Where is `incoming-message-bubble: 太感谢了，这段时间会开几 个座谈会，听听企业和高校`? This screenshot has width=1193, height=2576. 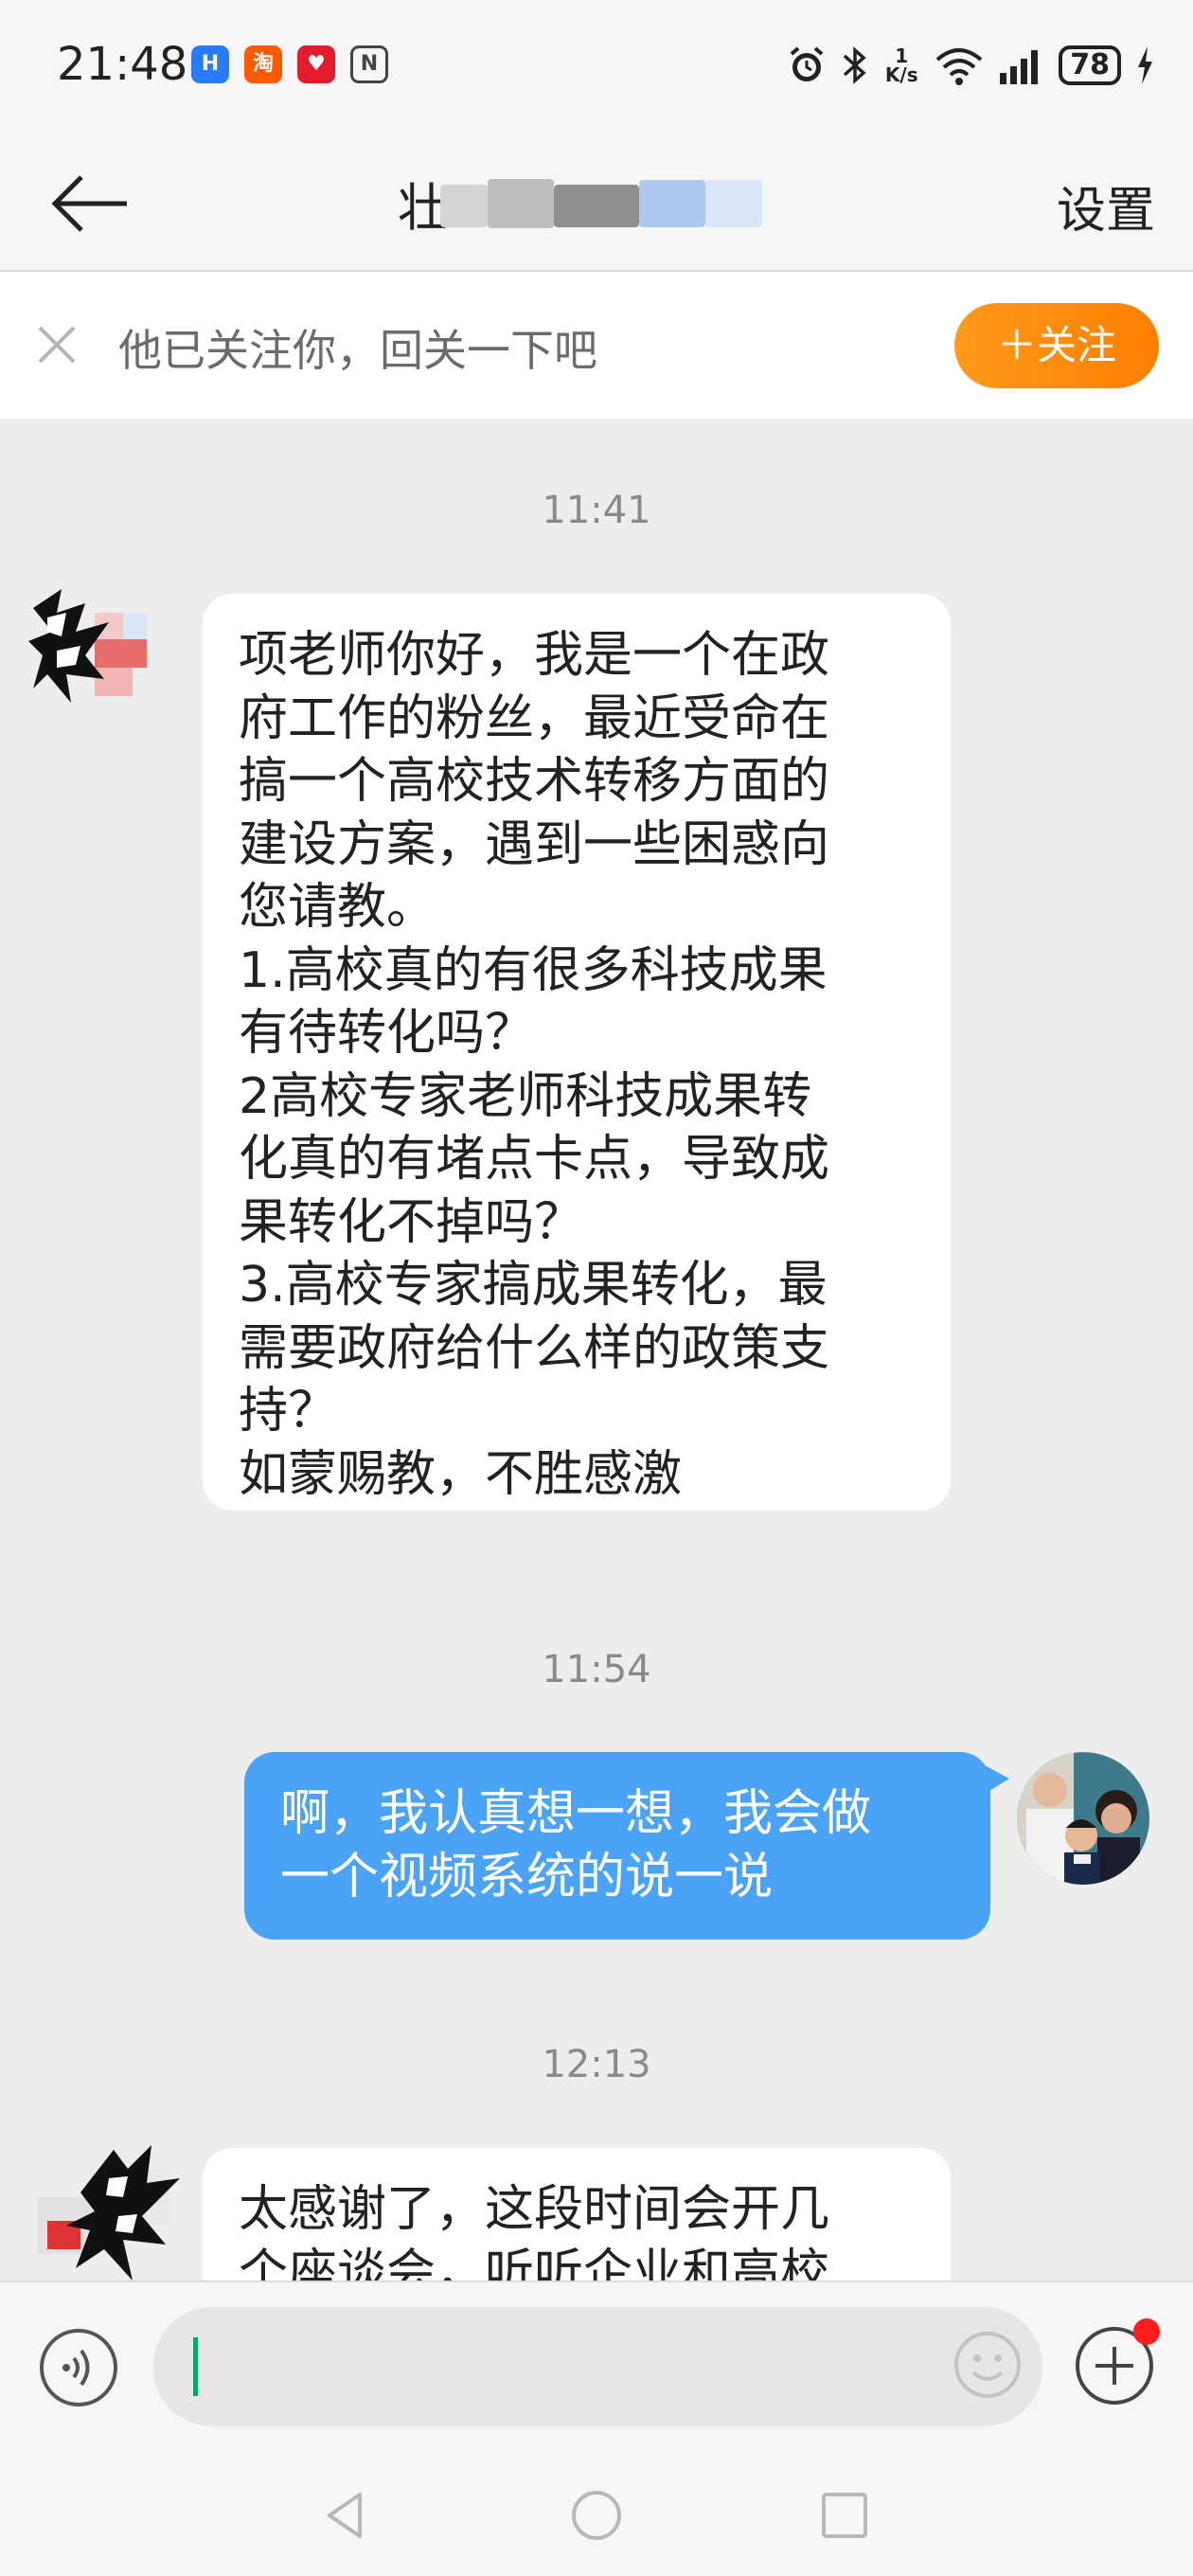
incoming-message-bubble: 太感谢了，这段时间会开几 个座谈会，听听企业和高校 is located at coordinates (577, 2214).